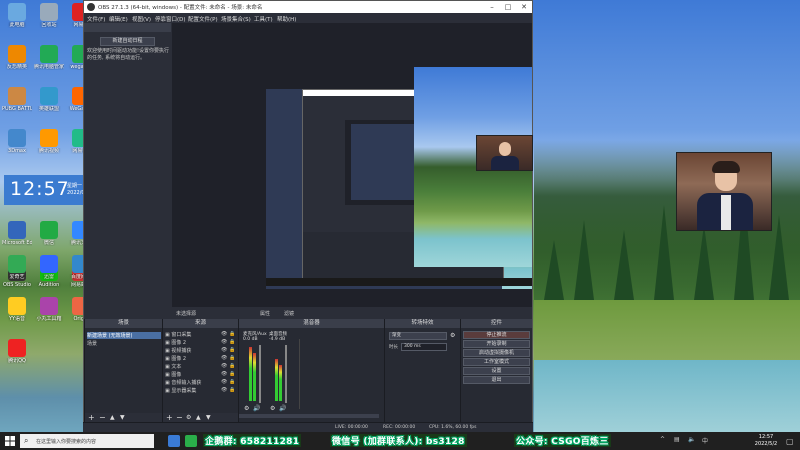 This screenshot has height=450, width=800. Describe the element at coordinates (48, 277) in the screenshot. I see `desktop-icon-label: 迅雷` at that location.